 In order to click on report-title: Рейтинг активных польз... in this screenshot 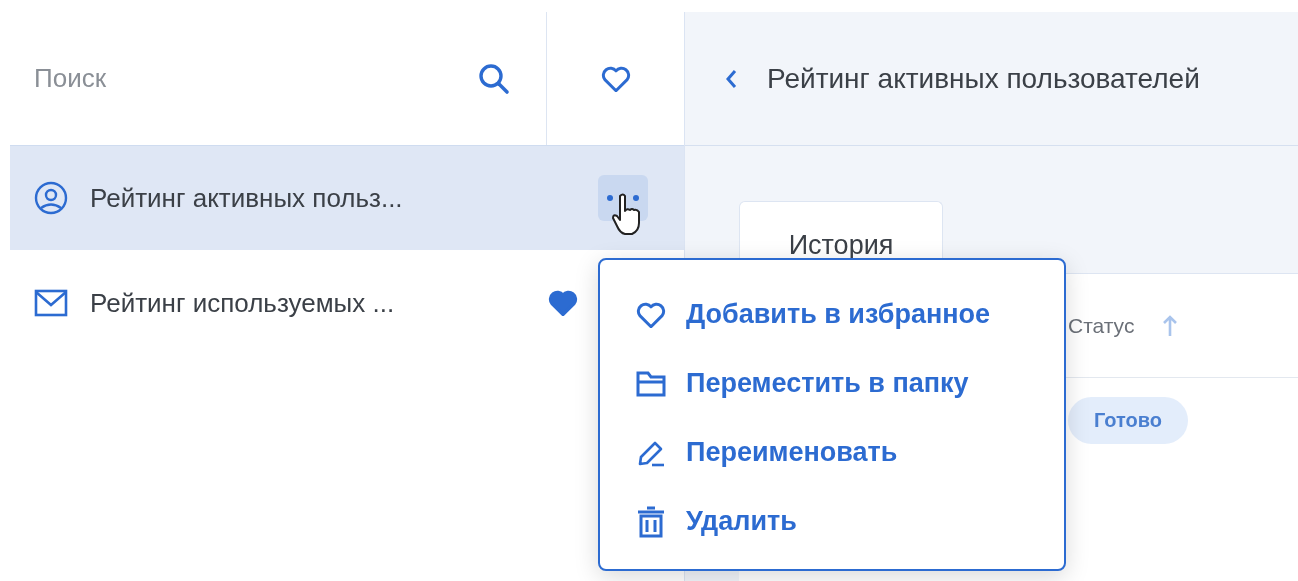, I will do `click(247, 198)`.